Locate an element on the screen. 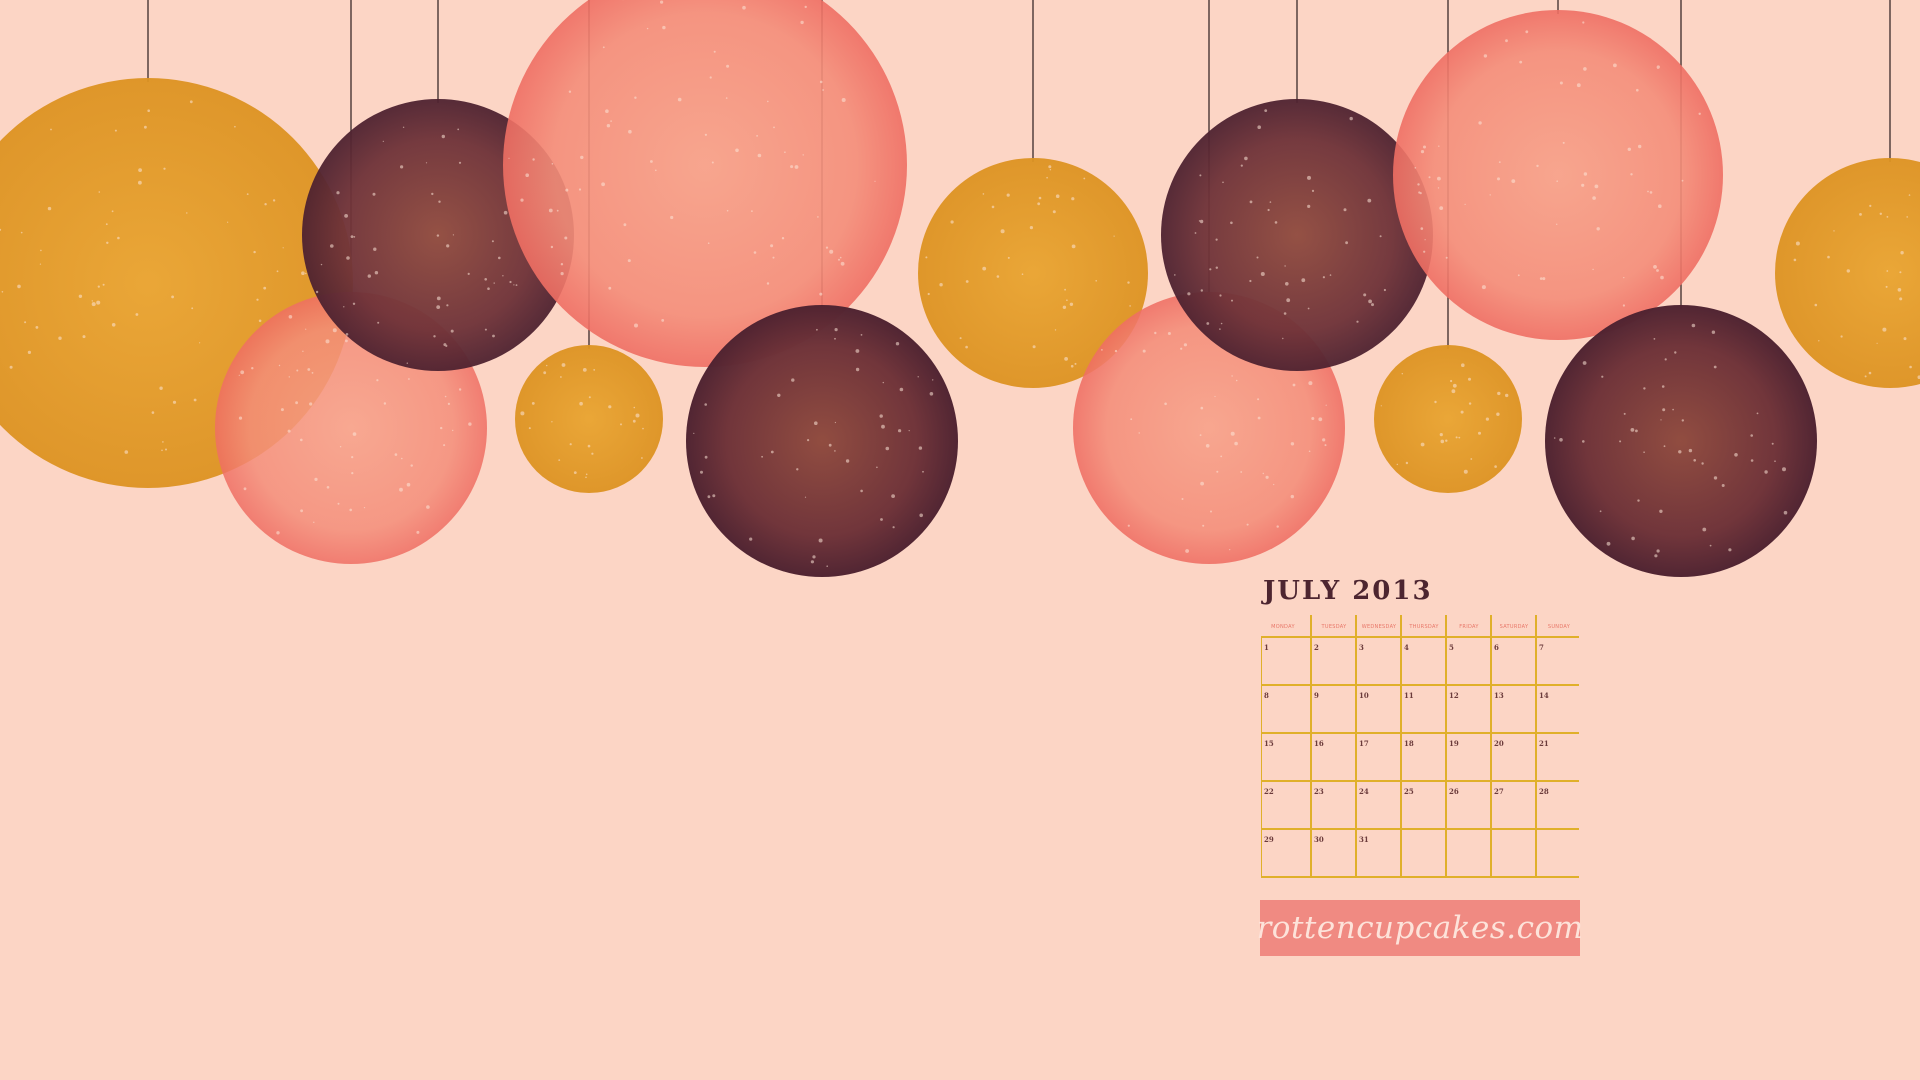 The height and width of the screenshot is (1080, 1920). calendar-day: 31 is located at coordinates (1364, 839).